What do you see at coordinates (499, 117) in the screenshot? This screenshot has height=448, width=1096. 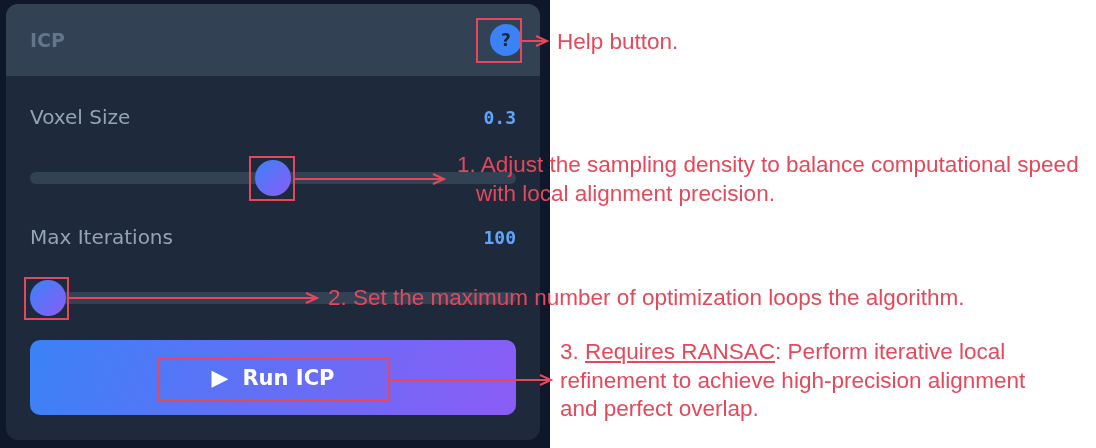 I see `slider-value: 0.3` at bounding box center [499, 117].